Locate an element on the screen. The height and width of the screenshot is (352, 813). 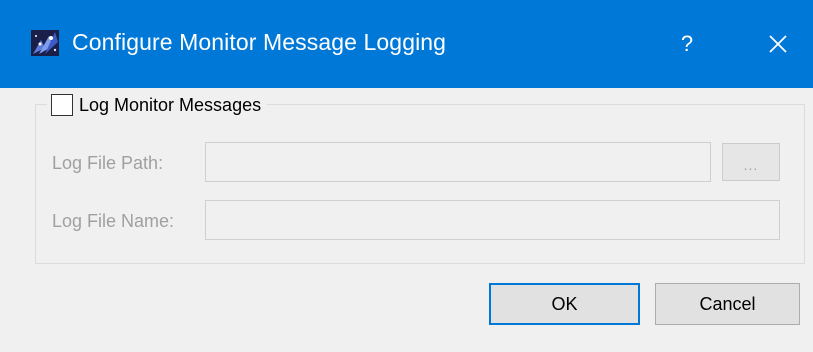
log-file-path-input is located at coordinates (458, 162).